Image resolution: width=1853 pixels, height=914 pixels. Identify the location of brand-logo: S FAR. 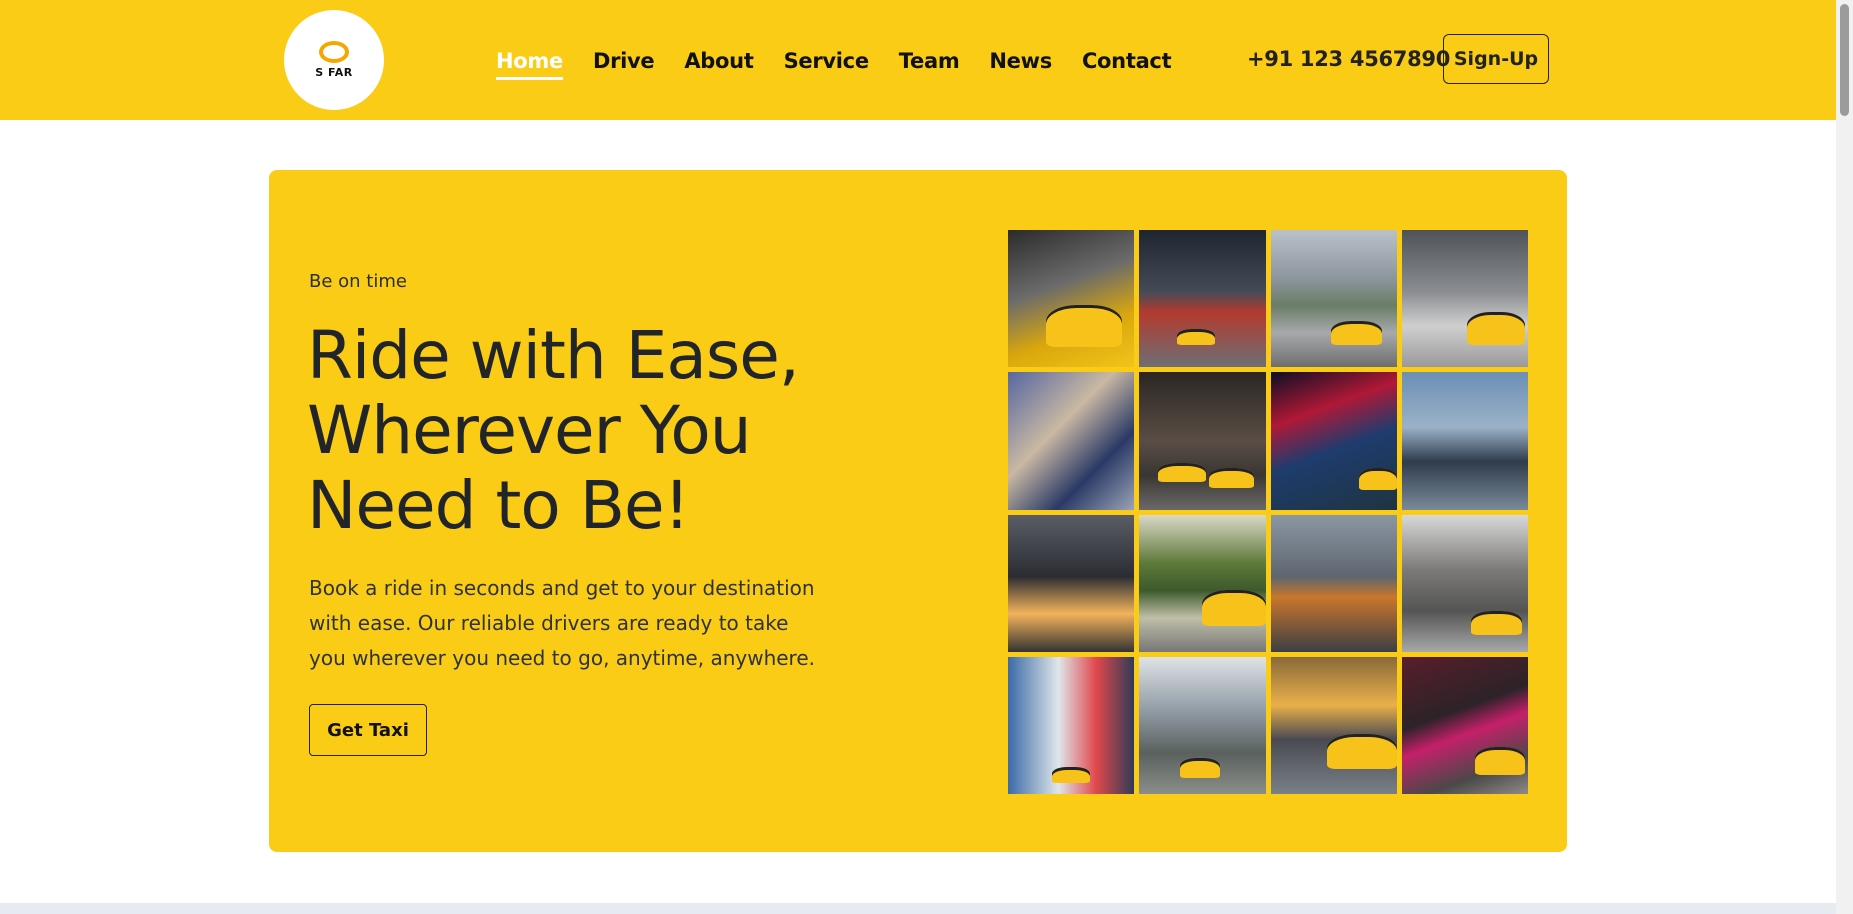
(334, 60).